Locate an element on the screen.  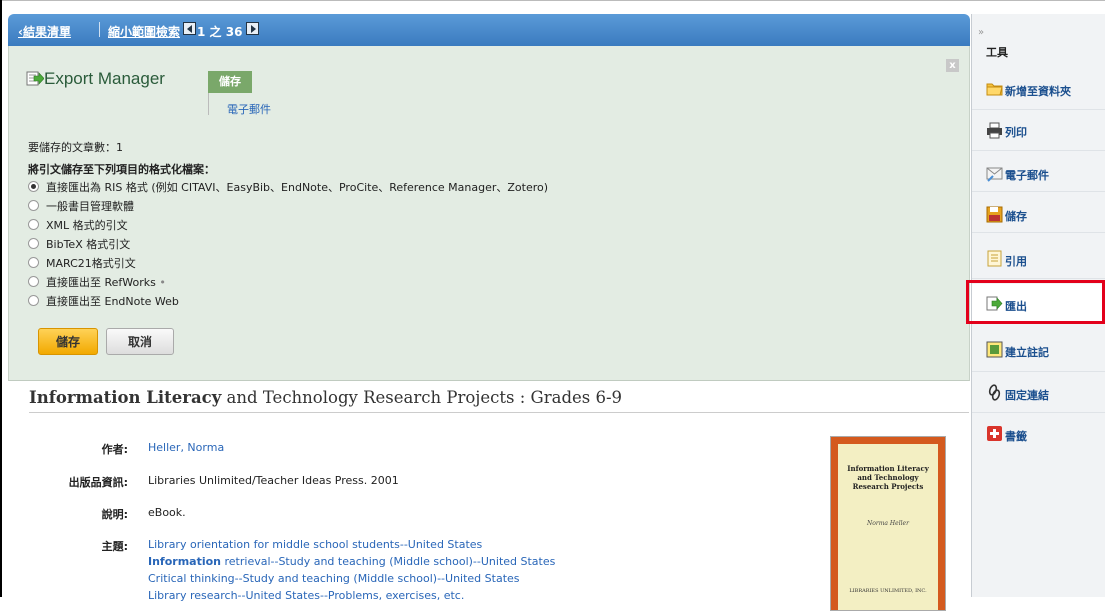
tool-save: 儲存 is located at coordinates (1038, 213).